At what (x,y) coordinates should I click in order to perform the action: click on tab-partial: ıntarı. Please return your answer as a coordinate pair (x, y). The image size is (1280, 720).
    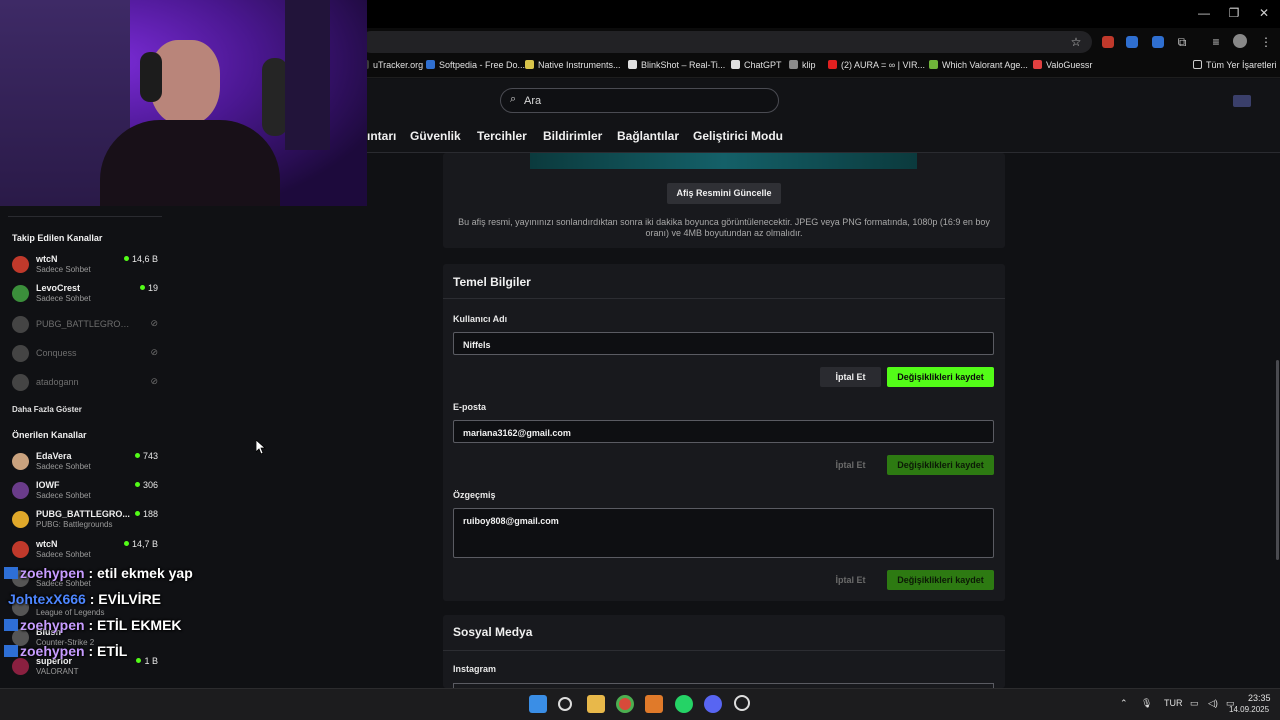
    Looking at the image, I should click on (381, 136).